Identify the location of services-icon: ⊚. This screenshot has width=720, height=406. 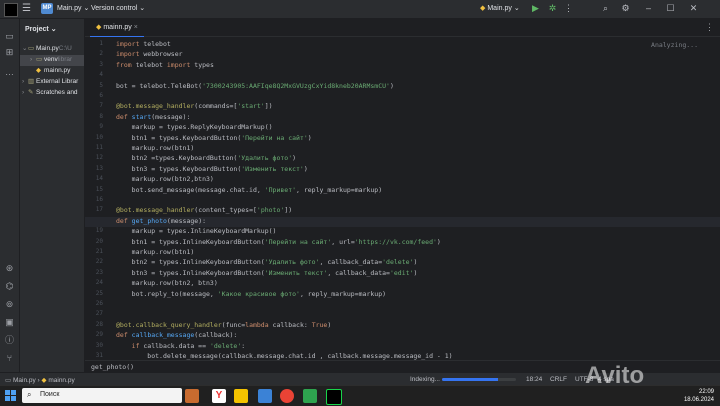
(9, 304).